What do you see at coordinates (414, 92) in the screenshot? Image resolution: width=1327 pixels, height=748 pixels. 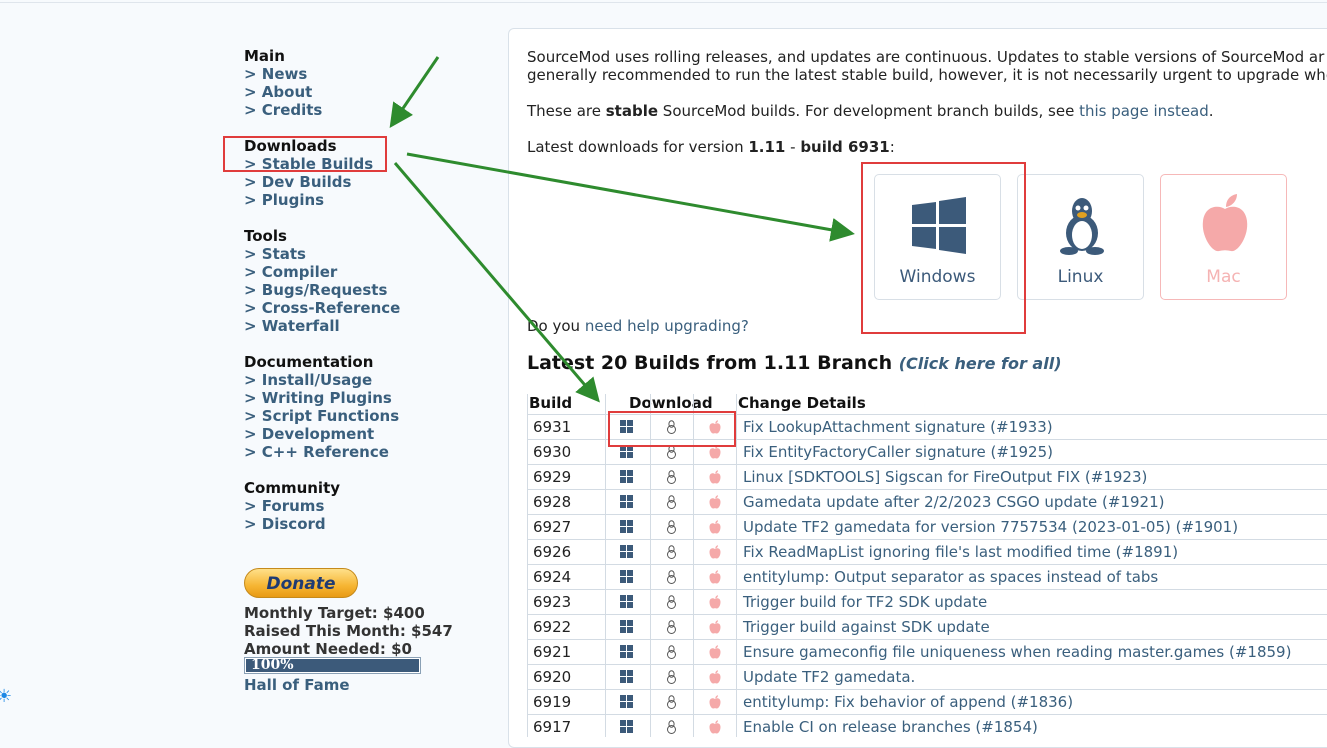 I see `arrow-to-stable-builds` at bounding box center [414, 92].